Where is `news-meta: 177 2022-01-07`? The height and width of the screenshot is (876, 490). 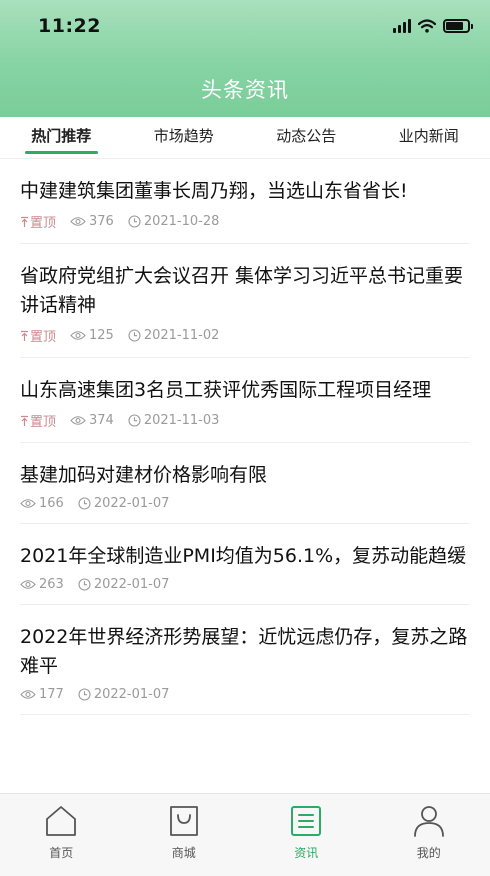
news-meta: 177 2022-01-07 is located at coordinates (245, 694).